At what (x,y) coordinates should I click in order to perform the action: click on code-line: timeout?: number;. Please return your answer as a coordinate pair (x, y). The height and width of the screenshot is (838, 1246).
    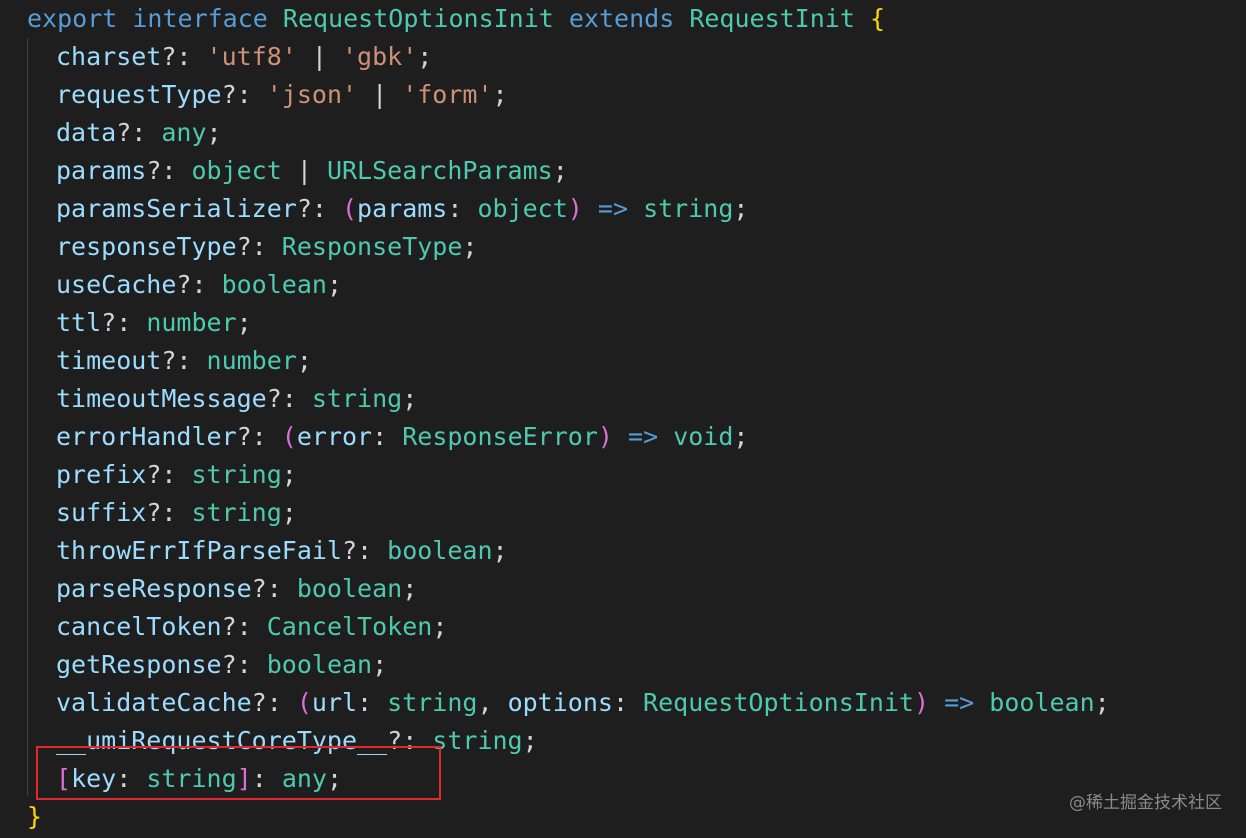
    Looking at the image, I should click on (636, 361).